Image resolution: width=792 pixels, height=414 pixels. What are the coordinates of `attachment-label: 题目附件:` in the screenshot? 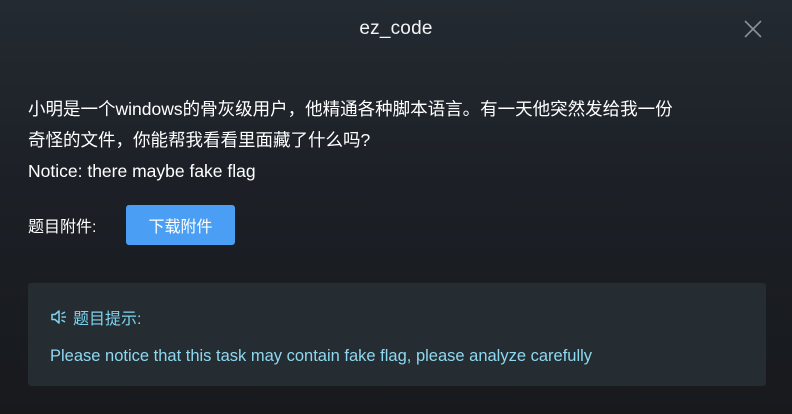 It's located at (62, 227).